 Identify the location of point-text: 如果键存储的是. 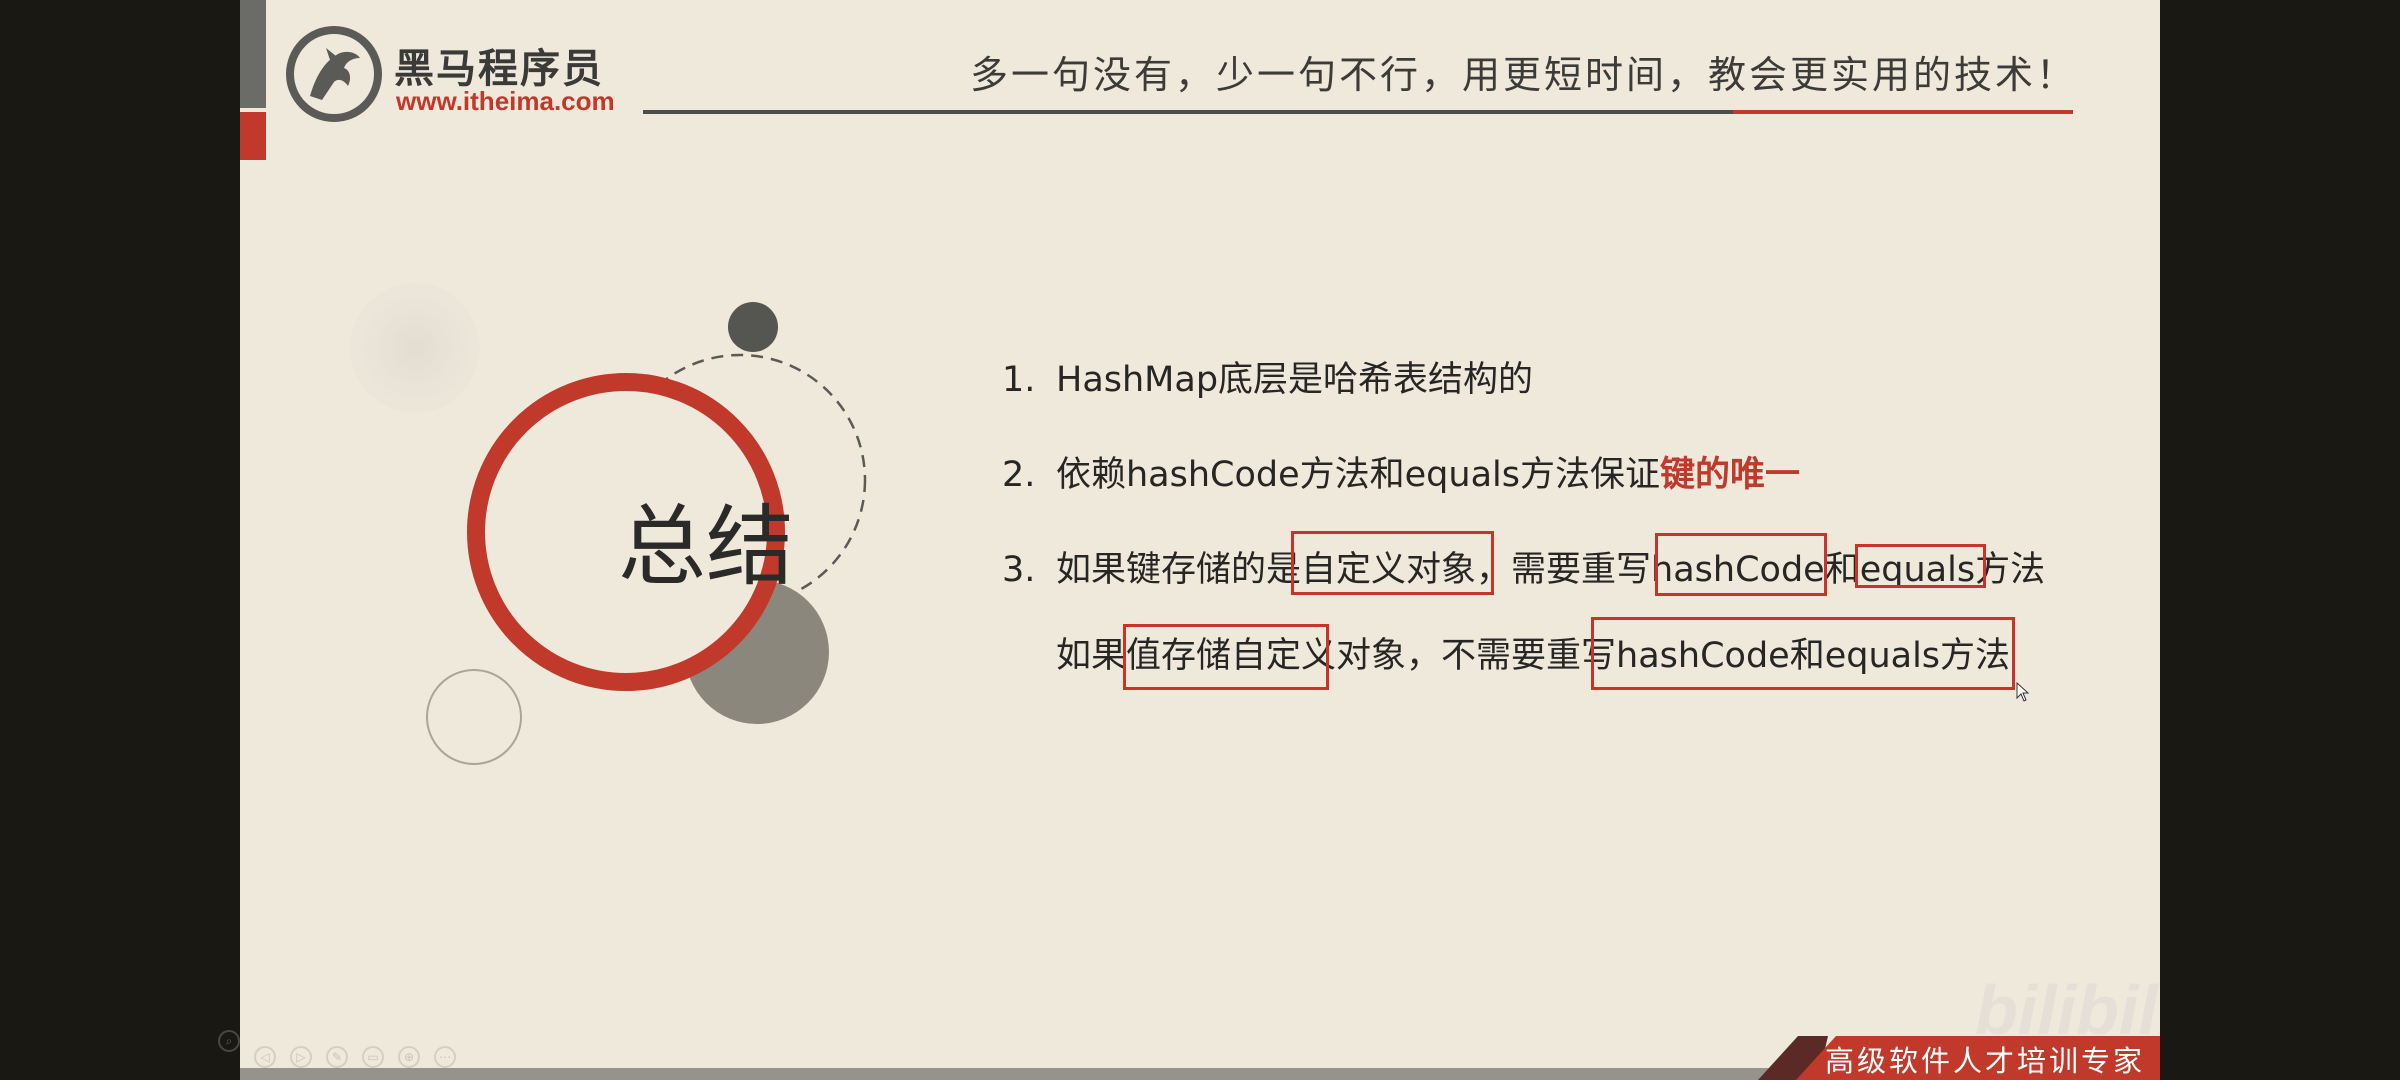
(1179, 570).